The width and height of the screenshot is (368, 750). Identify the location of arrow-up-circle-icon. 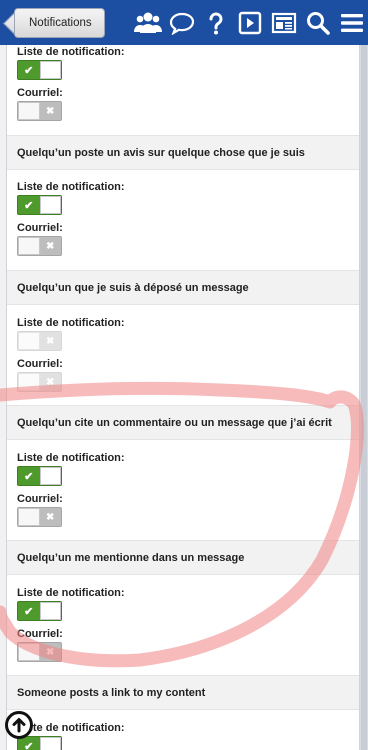
(19, 725).